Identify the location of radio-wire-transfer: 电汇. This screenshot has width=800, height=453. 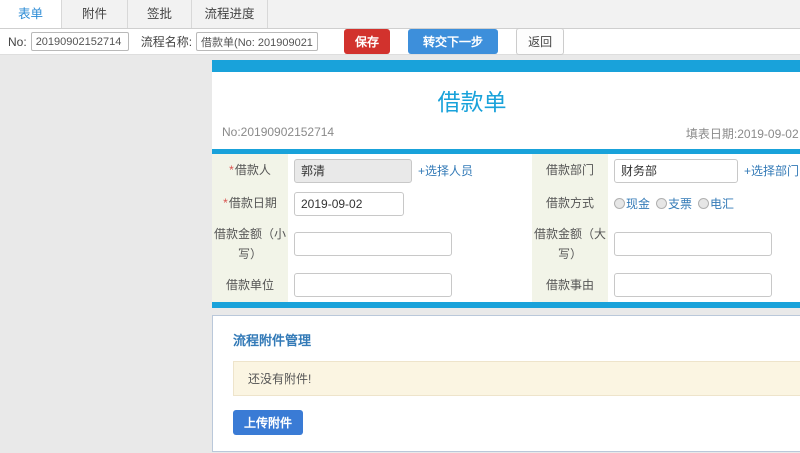
(716, 203).